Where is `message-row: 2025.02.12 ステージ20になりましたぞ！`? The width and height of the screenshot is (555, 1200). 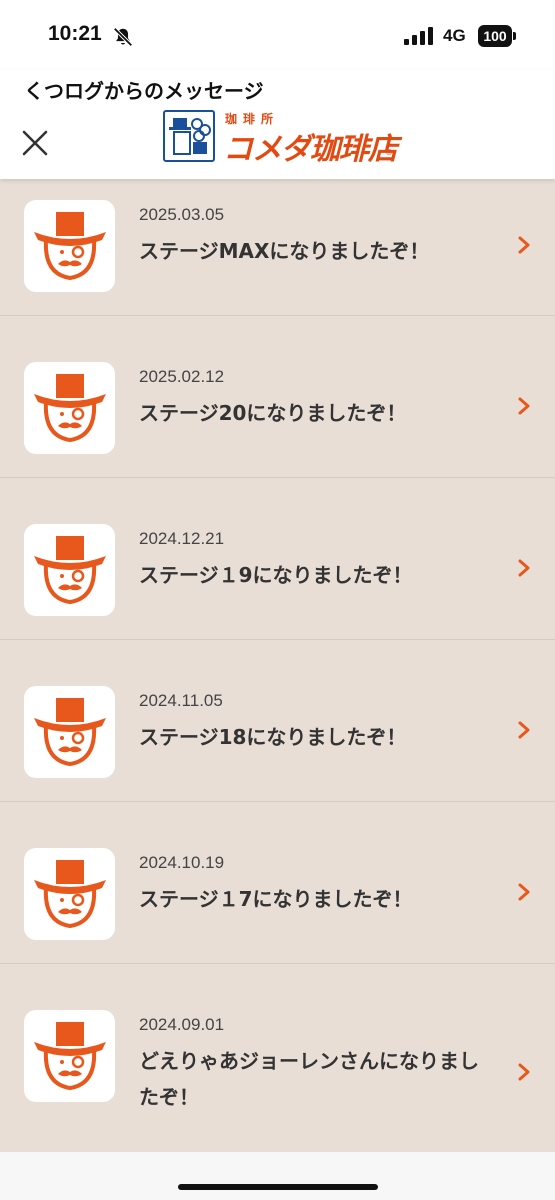 message-row: 2025.02.12 ステージ20になりましたぞ！ is located at coordinates (277, 397).